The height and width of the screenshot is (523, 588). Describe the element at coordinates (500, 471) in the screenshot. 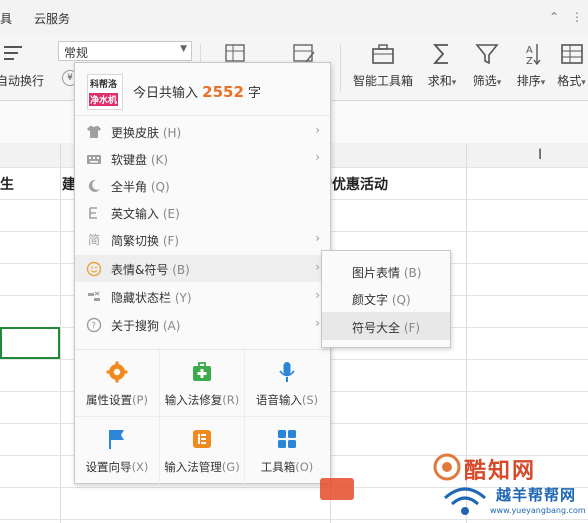

I see `watermark-brand-text: 酷知网` at that location.